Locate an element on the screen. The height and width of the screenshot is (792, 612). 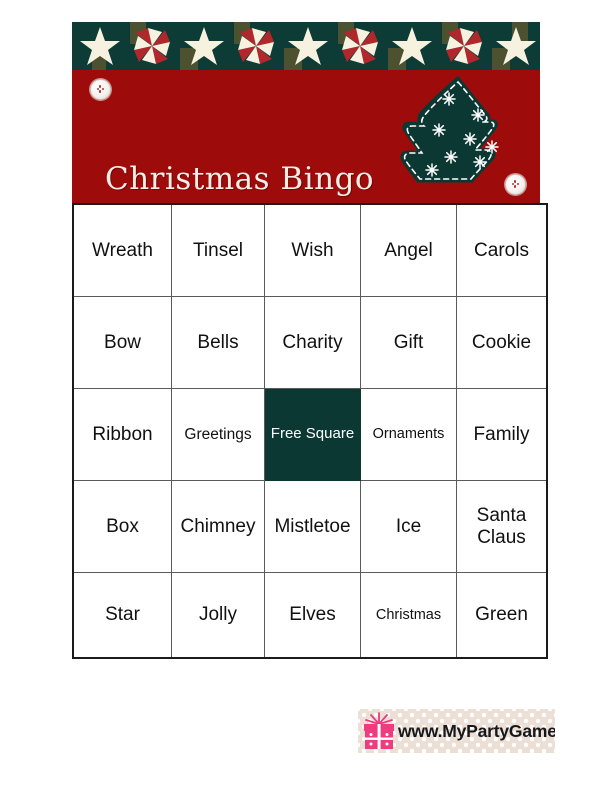
bingo-cell: Carols is located at coordinates (502, 250).